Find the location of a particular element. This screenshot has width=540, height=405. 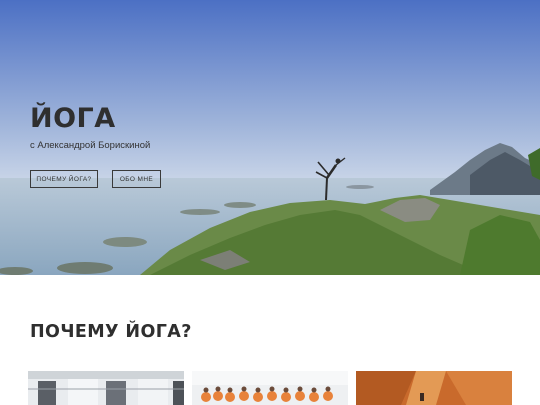

gallery-card-canyon is located at coordinates (434, 388).